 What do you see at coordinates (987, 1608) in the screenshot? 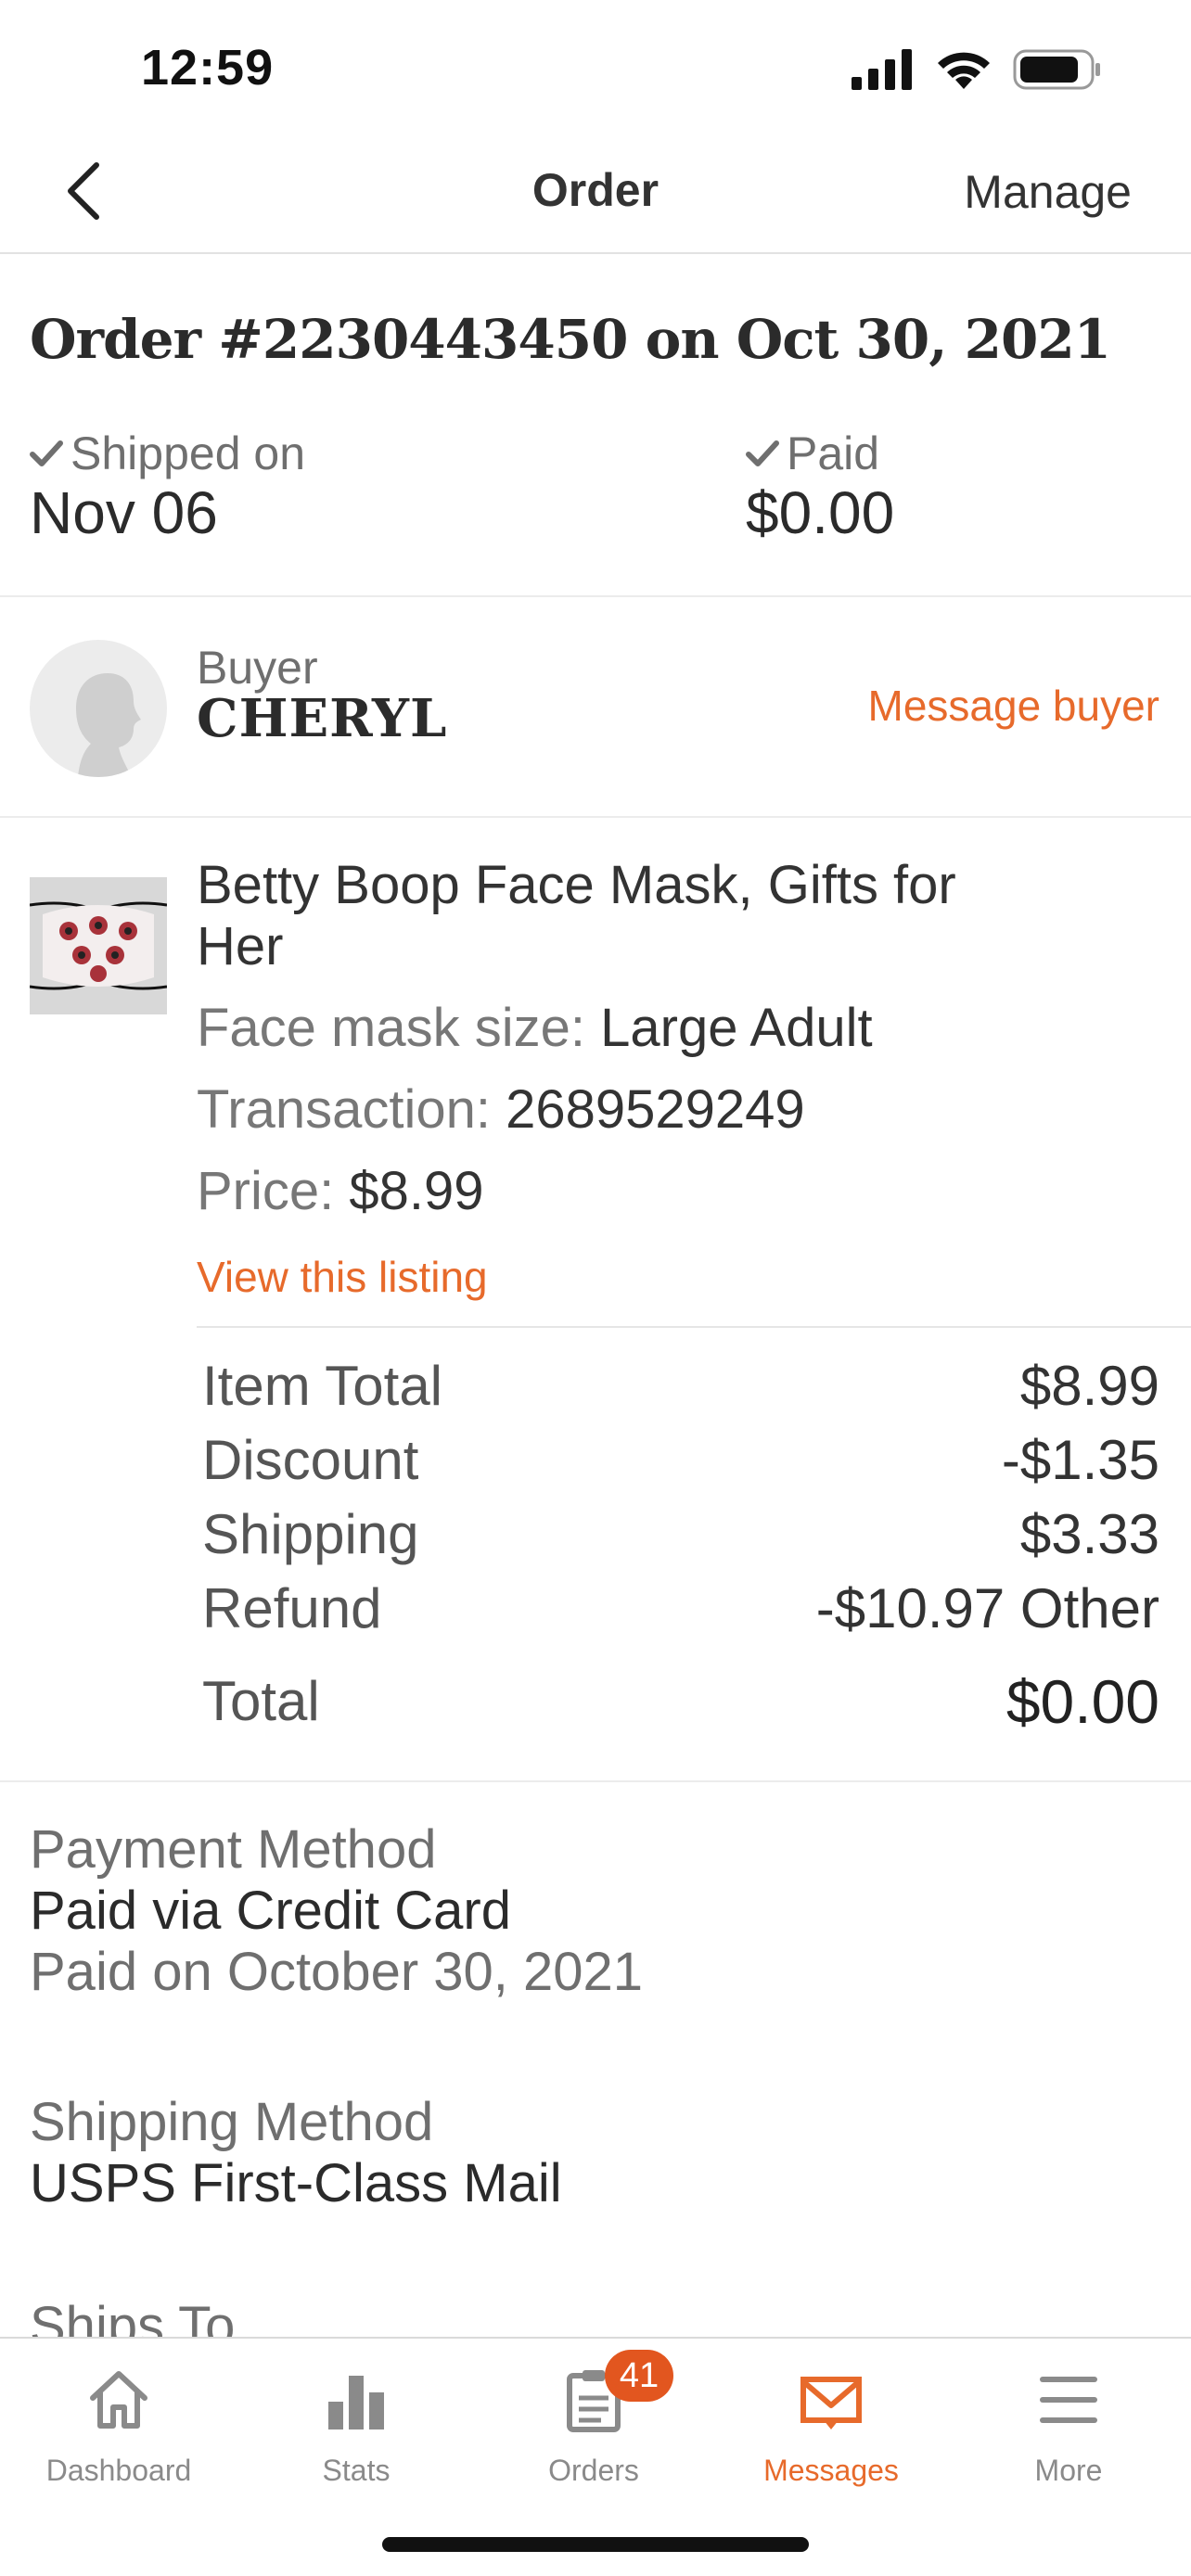
I see `row-value: -$10.97 Other` at bounding box center [987, 1608].